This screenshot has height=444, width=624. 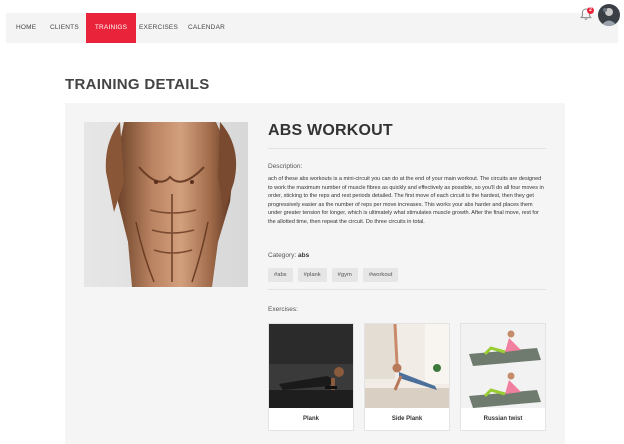 I want to click on exercise-name: Plank, so click(x=310, y=419).